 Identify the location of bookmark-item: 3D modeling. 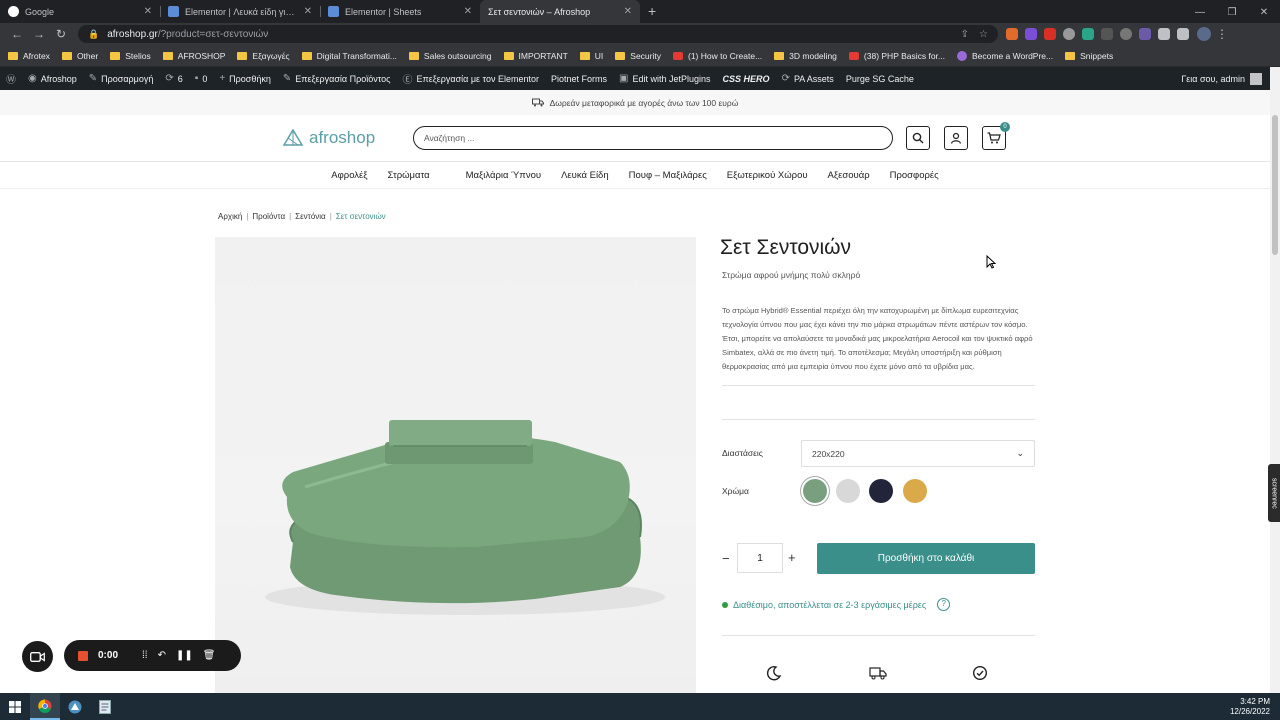
(805, 56).